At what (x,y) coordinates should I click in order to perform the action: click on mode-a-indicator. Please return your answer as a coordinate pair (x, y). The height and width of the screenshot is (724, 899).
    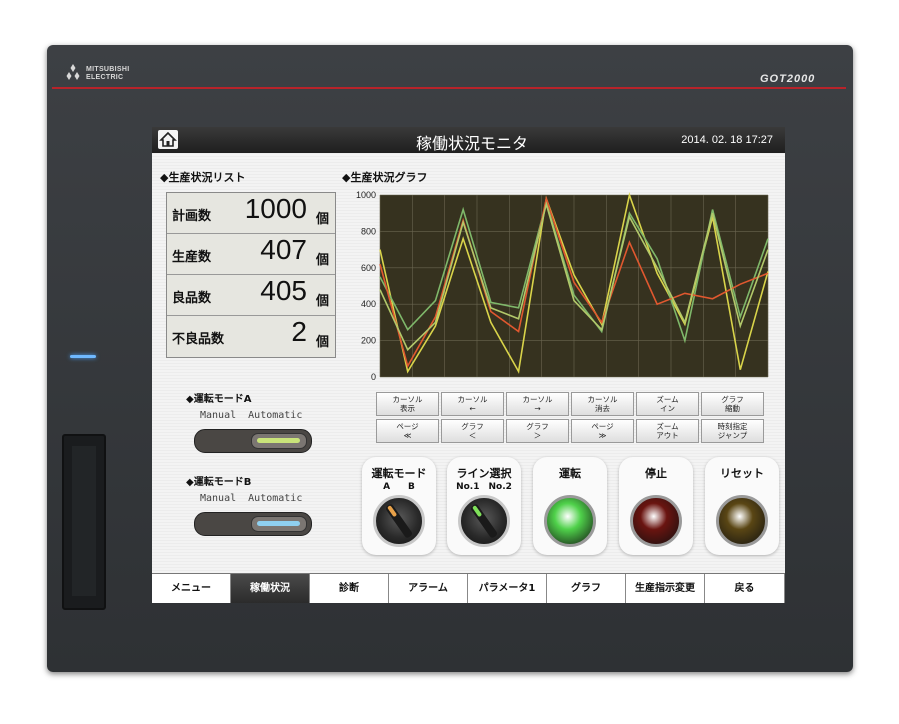
    Looking at the image, I should click on (278, 440).